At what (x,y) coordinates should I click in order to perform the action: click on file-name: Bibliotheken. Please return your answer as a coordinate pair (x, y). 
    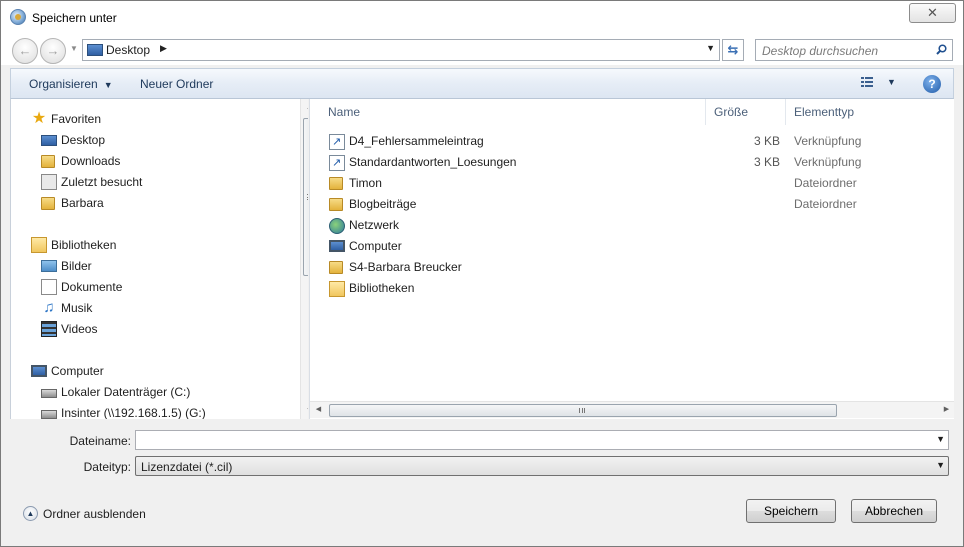
    Looking at the image, I should click on (382, 288).